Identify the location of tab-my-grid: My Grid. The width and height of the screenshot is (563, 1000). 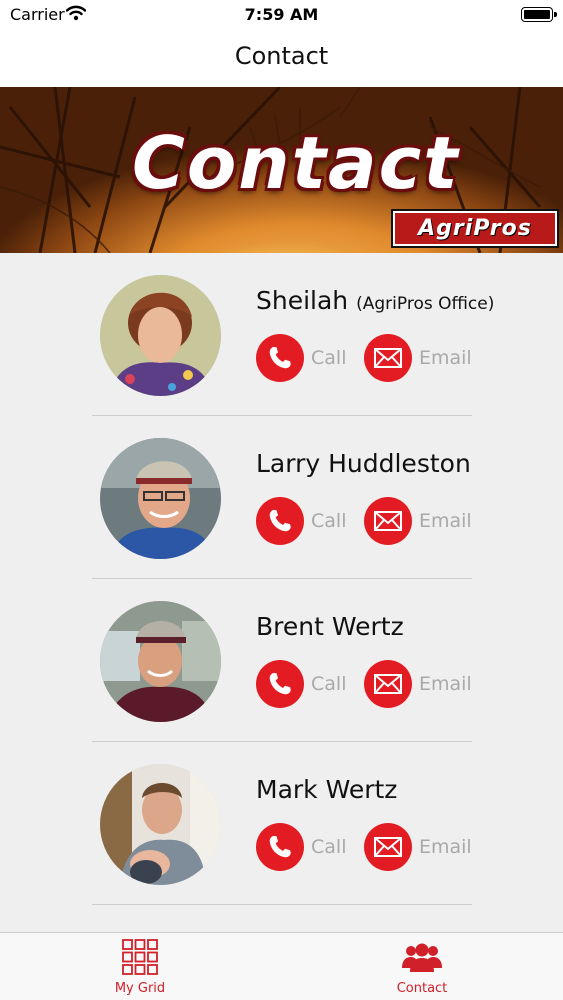
(140, 967).